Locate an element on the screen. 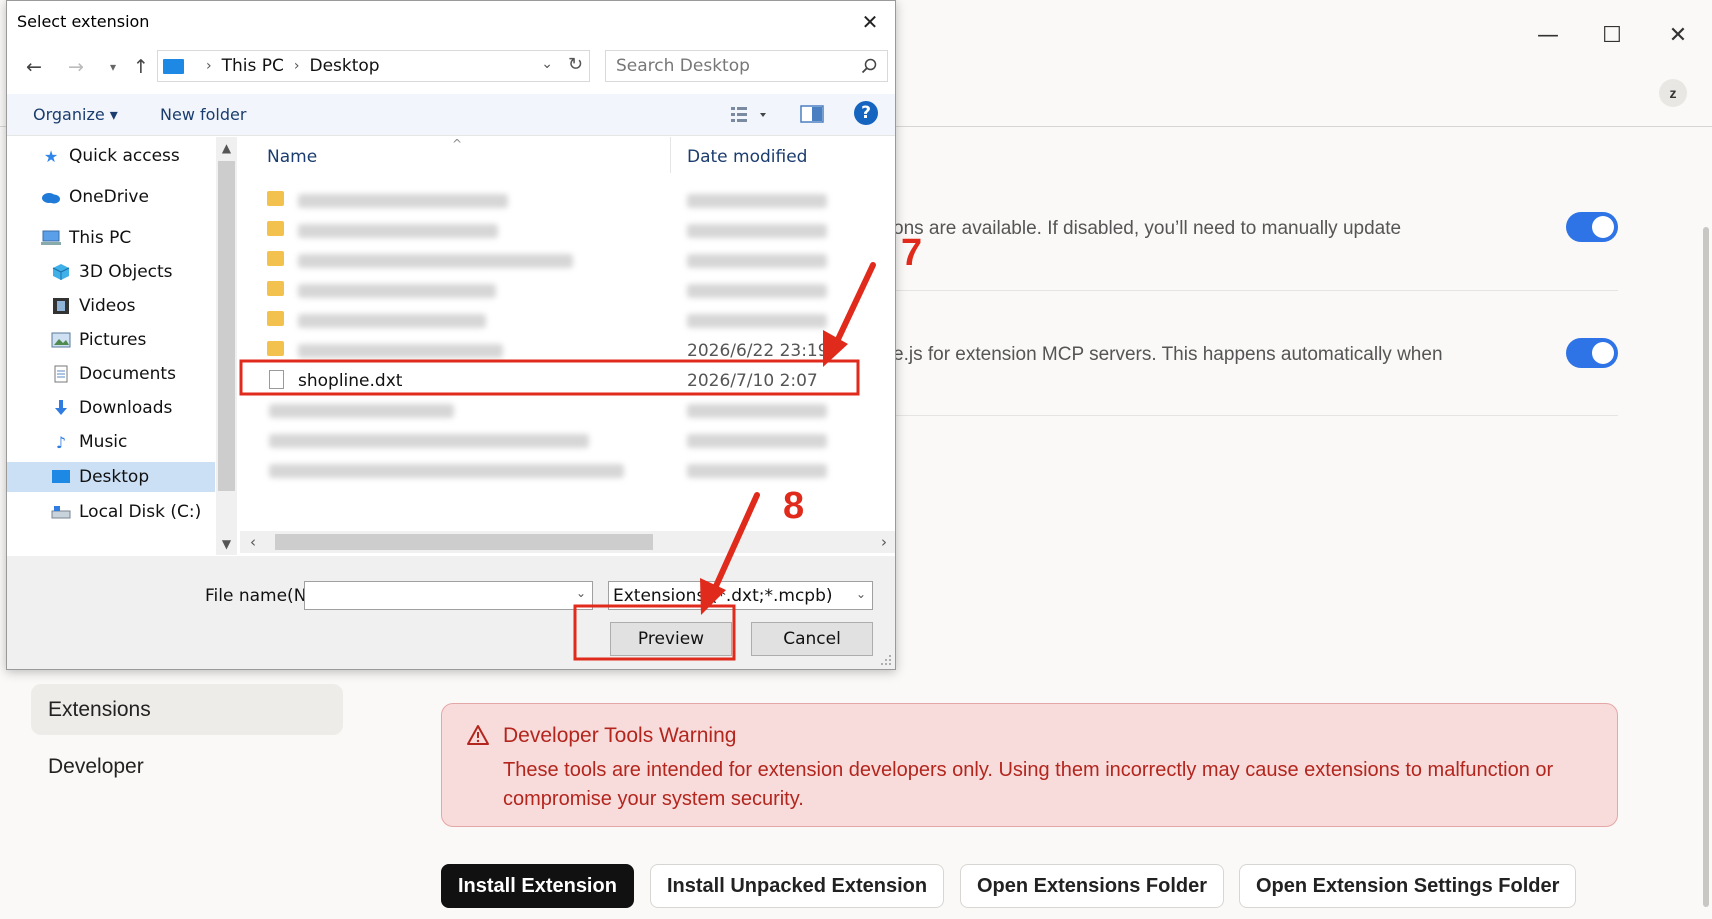 Image resolution: width=1712 pixels, height=919 pixels. cancel-button: Cancel is located at coordinates (812, 639).